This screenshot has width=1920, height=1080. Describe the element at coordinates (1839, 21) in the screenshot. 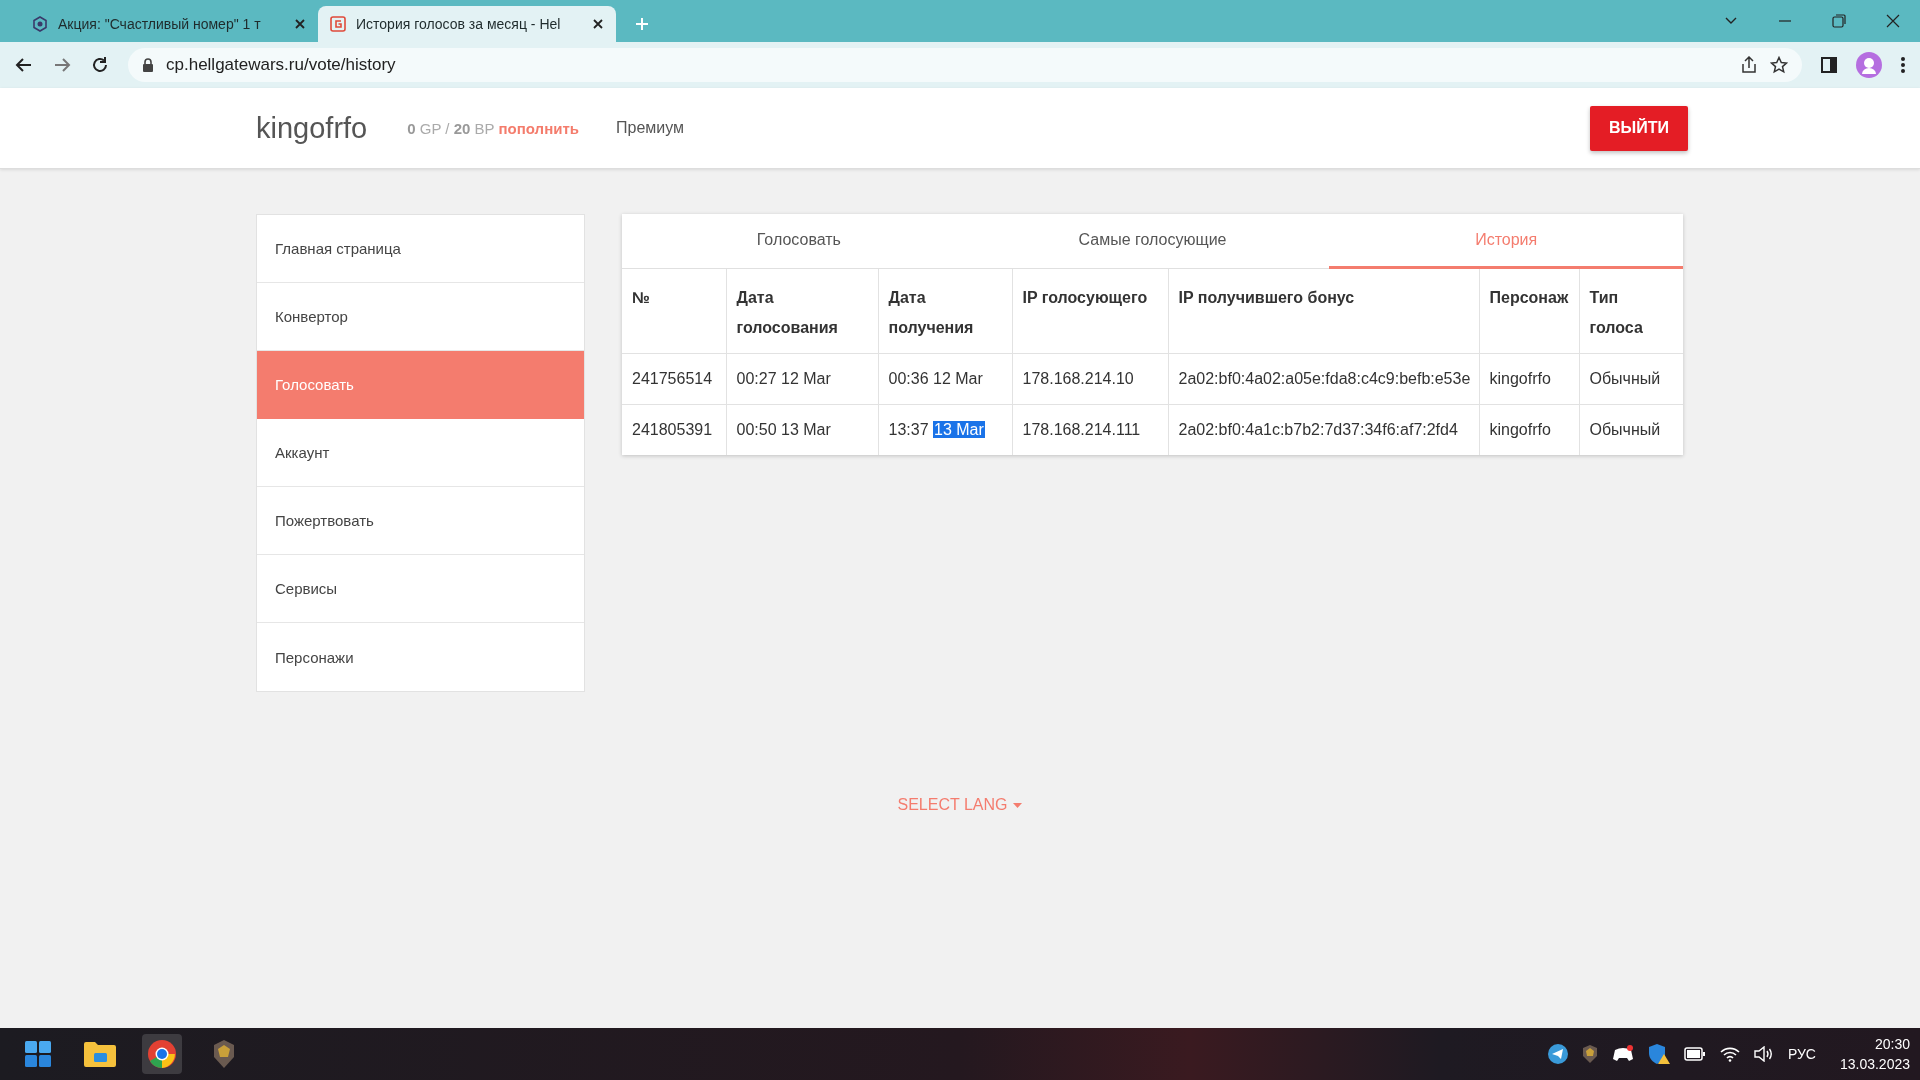

I see `restore-icon` at that location.